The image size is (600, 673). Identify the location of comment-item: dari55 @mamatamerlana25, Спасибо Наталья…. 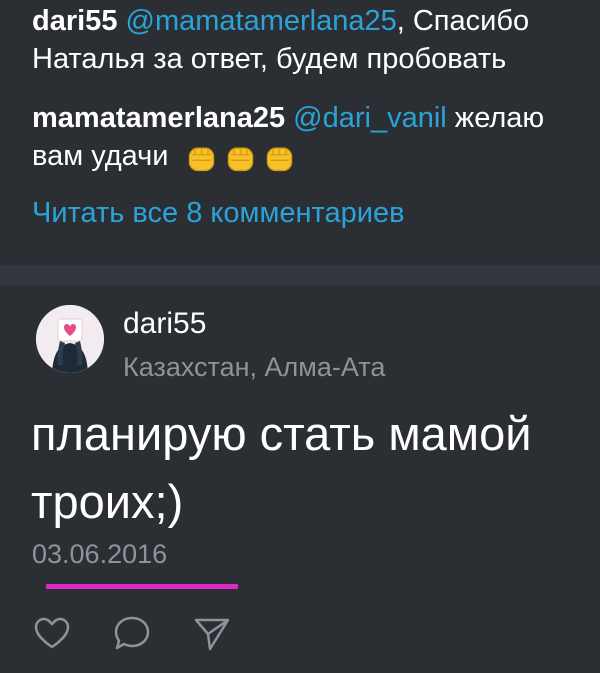
(316, 40).